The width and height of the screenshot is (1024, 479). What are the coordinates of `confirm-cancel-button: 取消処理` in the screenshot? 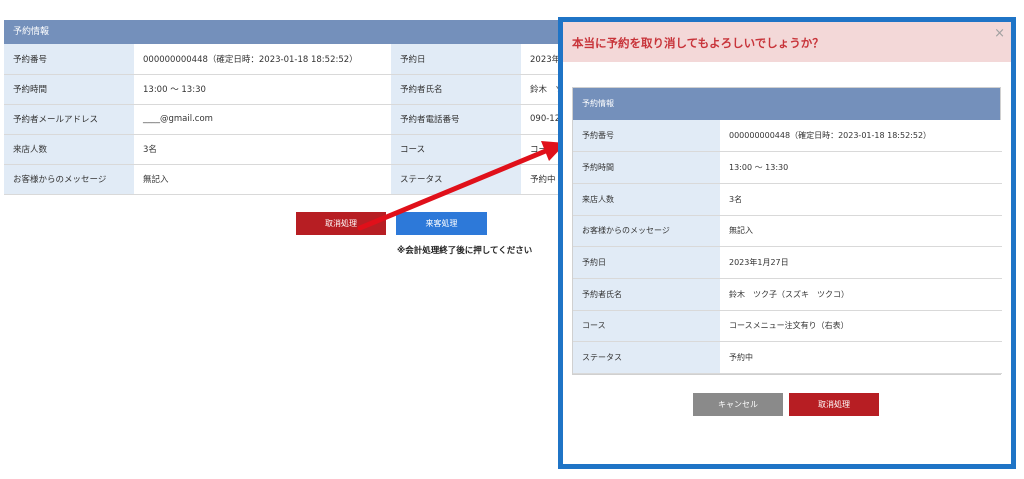 It's located at (834, 404).